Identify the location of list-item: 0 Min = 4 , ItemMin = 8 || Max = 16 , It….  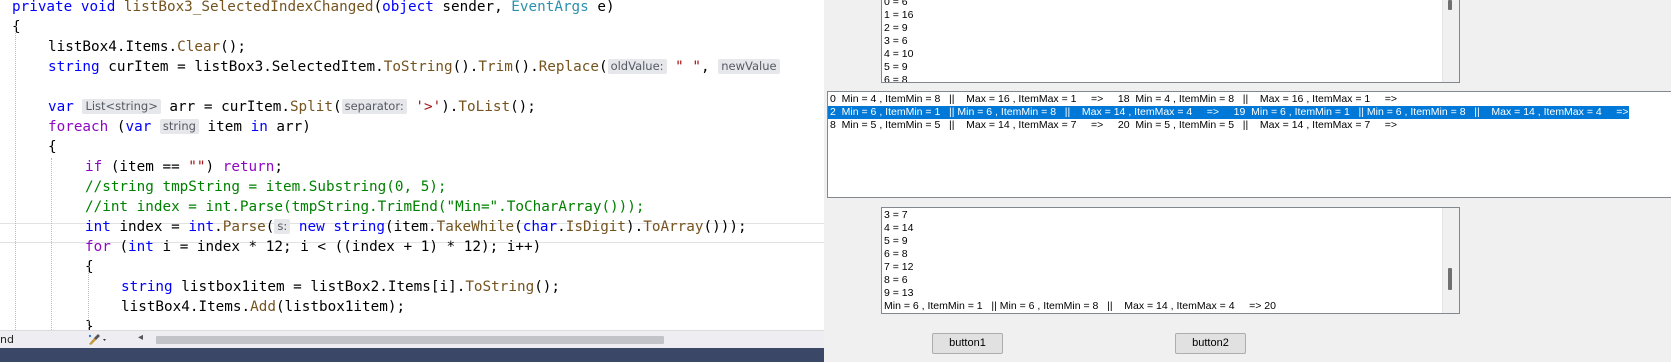
(1228, 99).